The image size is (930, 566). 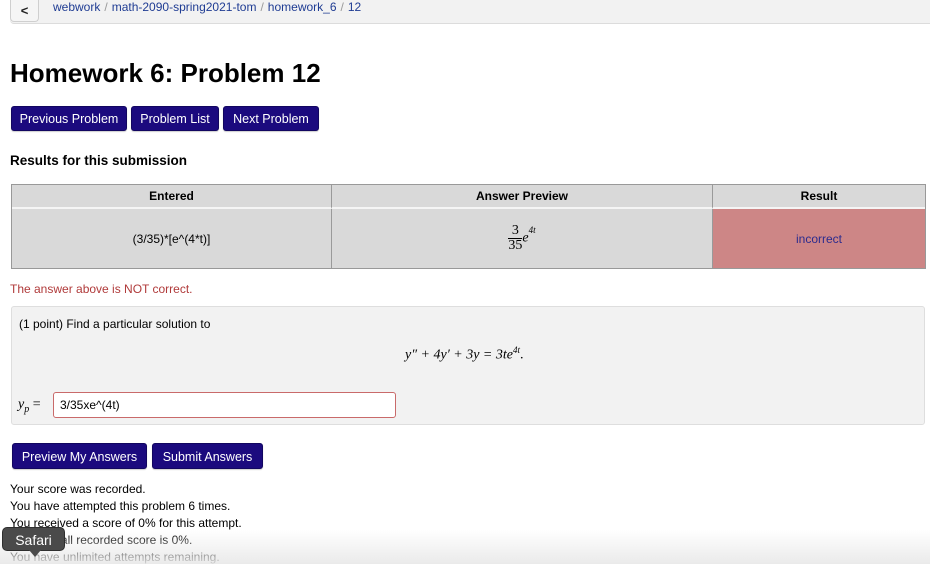 What do you see at coordinates (99, 160) in the screenshot?
I see `results-heading: Results for this submission` at bounding box center [99, 160].